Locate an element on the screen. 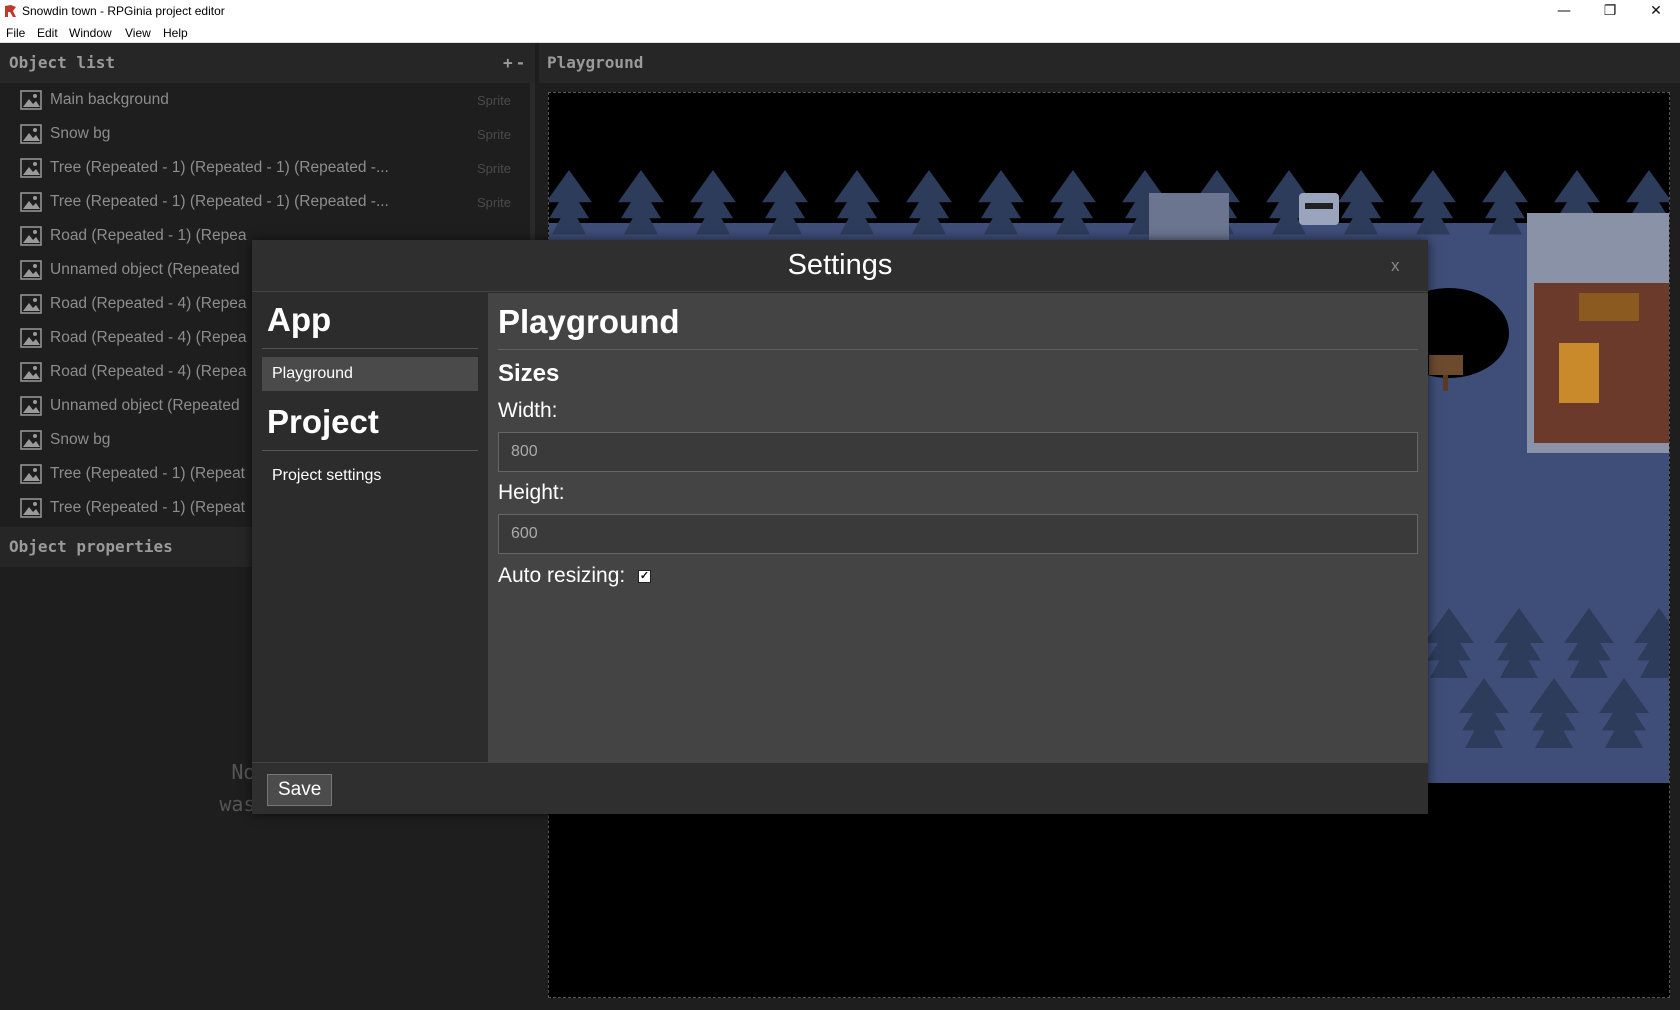  height-input is located at coordinates (958, 534).